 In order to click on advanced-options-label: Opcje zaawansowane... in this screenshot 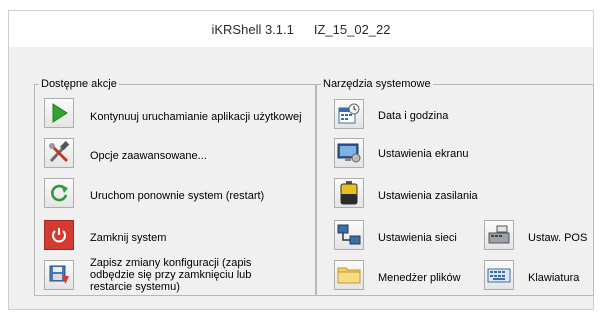, I will do `click(148, 156)`.